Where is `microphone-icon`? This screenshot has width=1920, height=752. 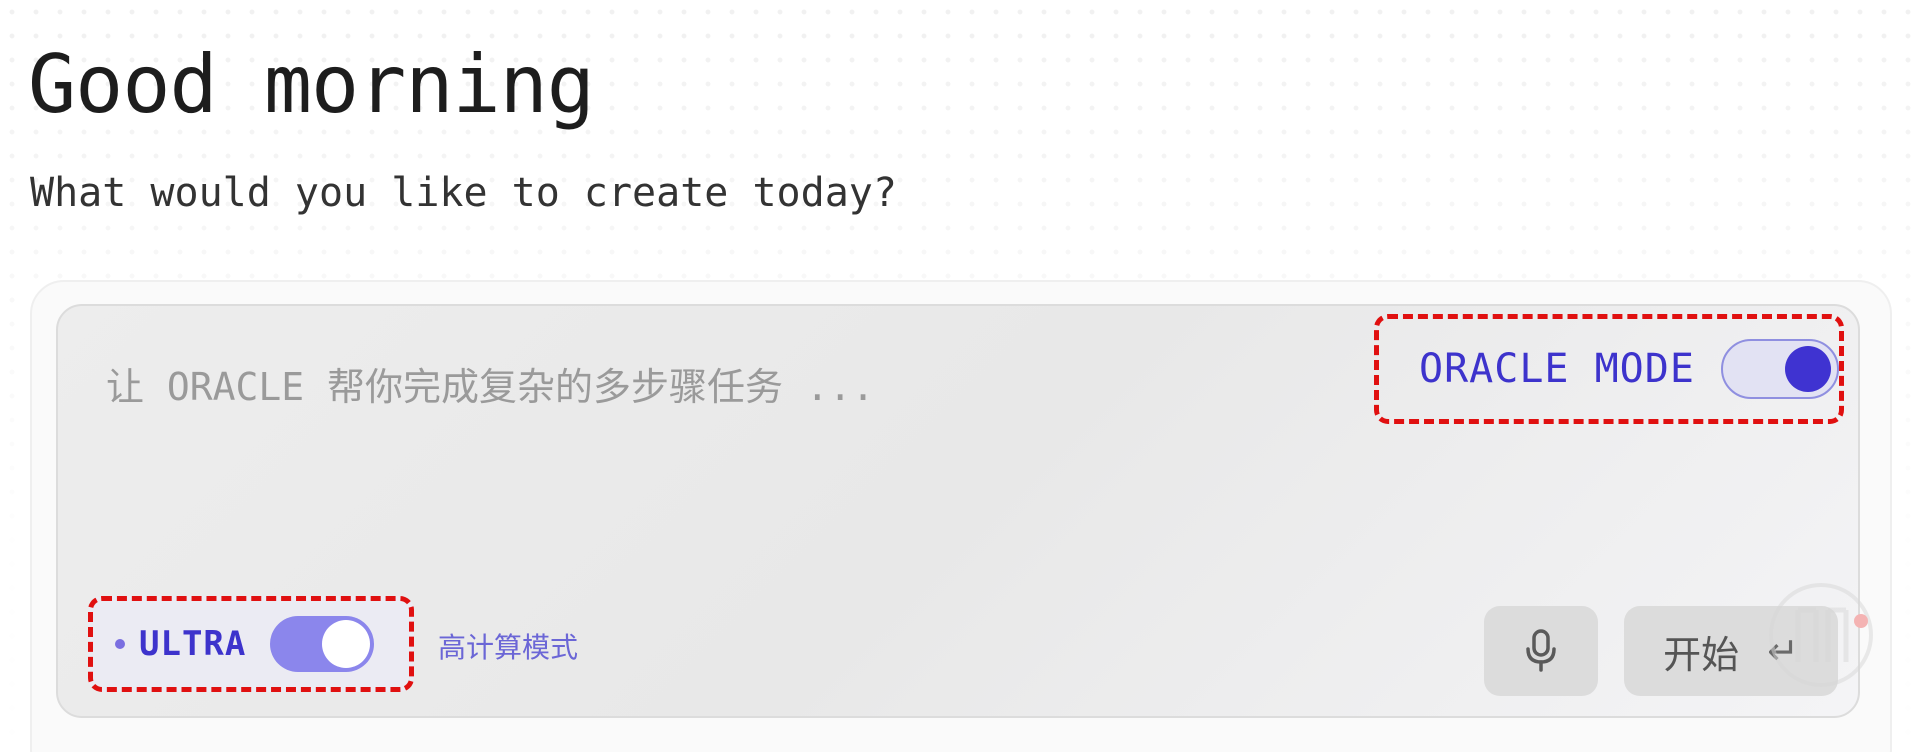 microphone-icon is located at coordinates (1541, 650).